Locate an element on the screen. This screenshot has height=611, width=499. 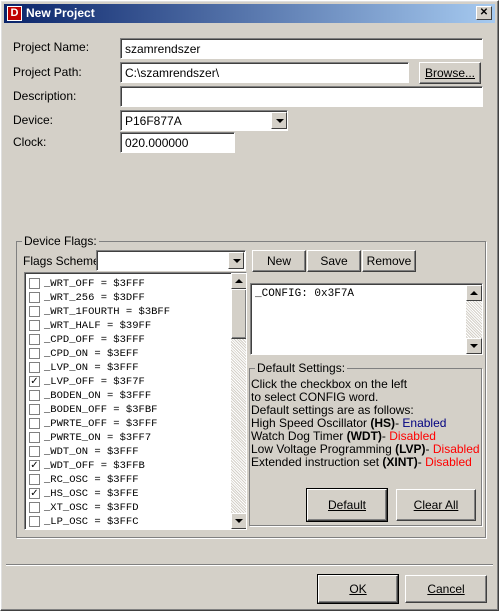
config-word-output: _CONFIG: 0x3F7A is located at coordinates (366, 319).